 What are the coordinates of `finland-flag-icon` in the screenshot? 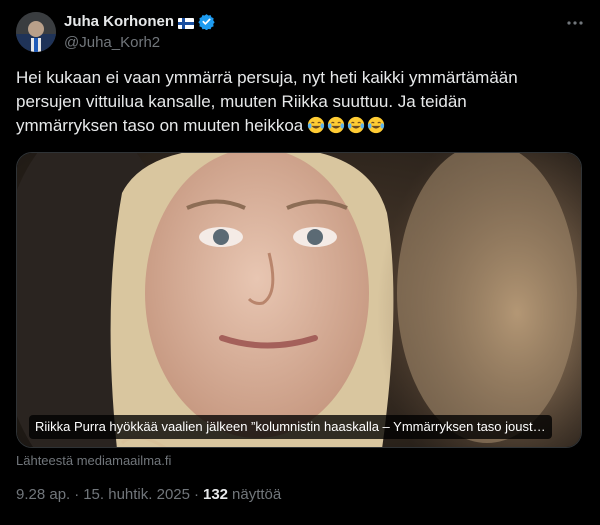 It's located at (186, 22).